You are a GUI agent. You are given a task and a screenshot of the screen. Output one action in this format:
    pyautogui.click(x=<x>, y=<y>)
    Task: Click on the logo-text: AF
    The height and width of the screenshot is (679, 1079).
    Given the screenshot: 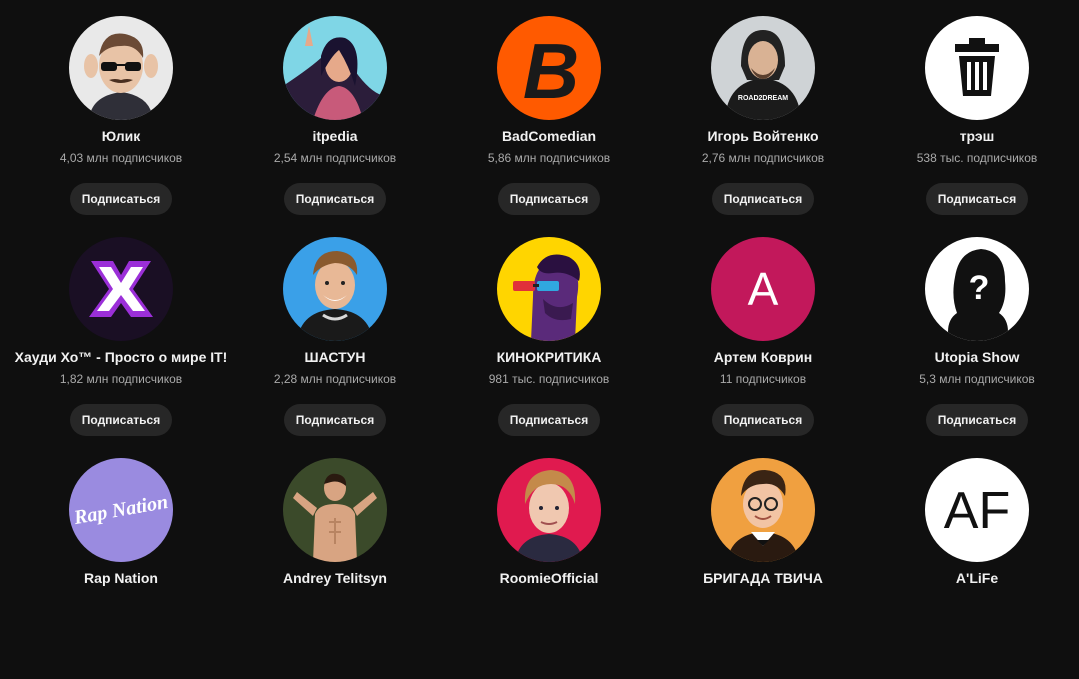 What is the action you would take?
    pyautogui.click(x=977, y=511)
    